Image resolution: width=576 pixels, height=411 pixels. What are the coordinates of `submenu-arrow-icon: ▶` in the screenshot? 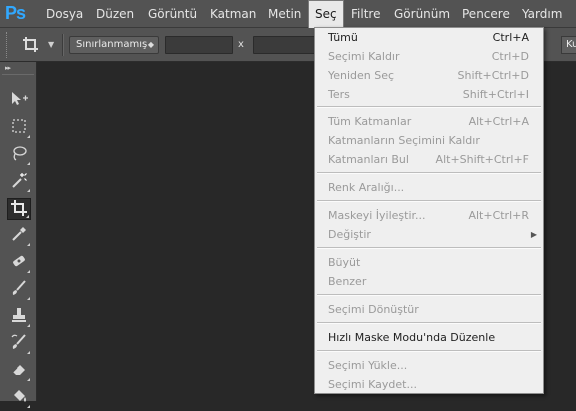 It's located at (533, 234).